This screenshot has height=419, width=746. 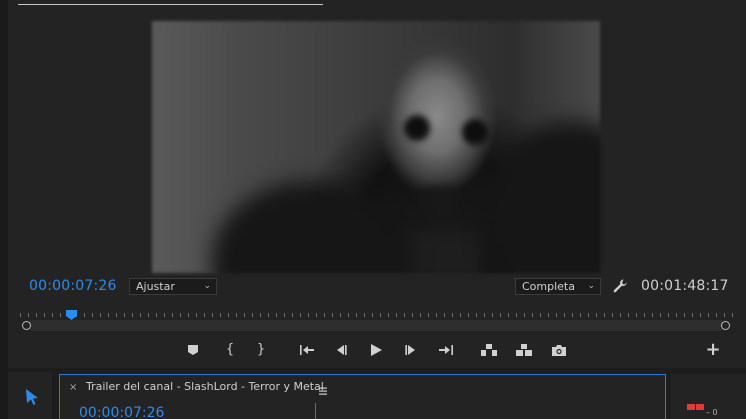 I want to click on extract-button, so click(x=524, y=350).